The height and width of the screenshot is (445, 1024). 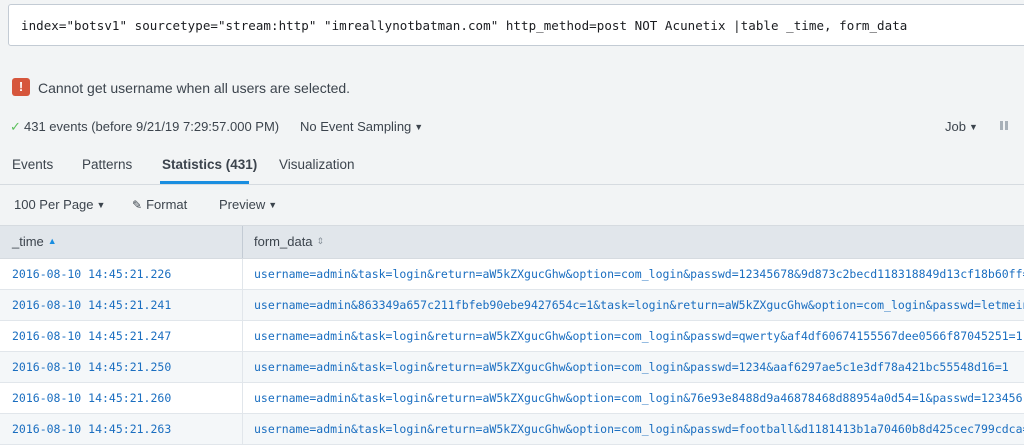 What do you see at coordinates (204, 182) in the screenshot?
I see `active-tab-indicator` at bounding box center [204, 182].